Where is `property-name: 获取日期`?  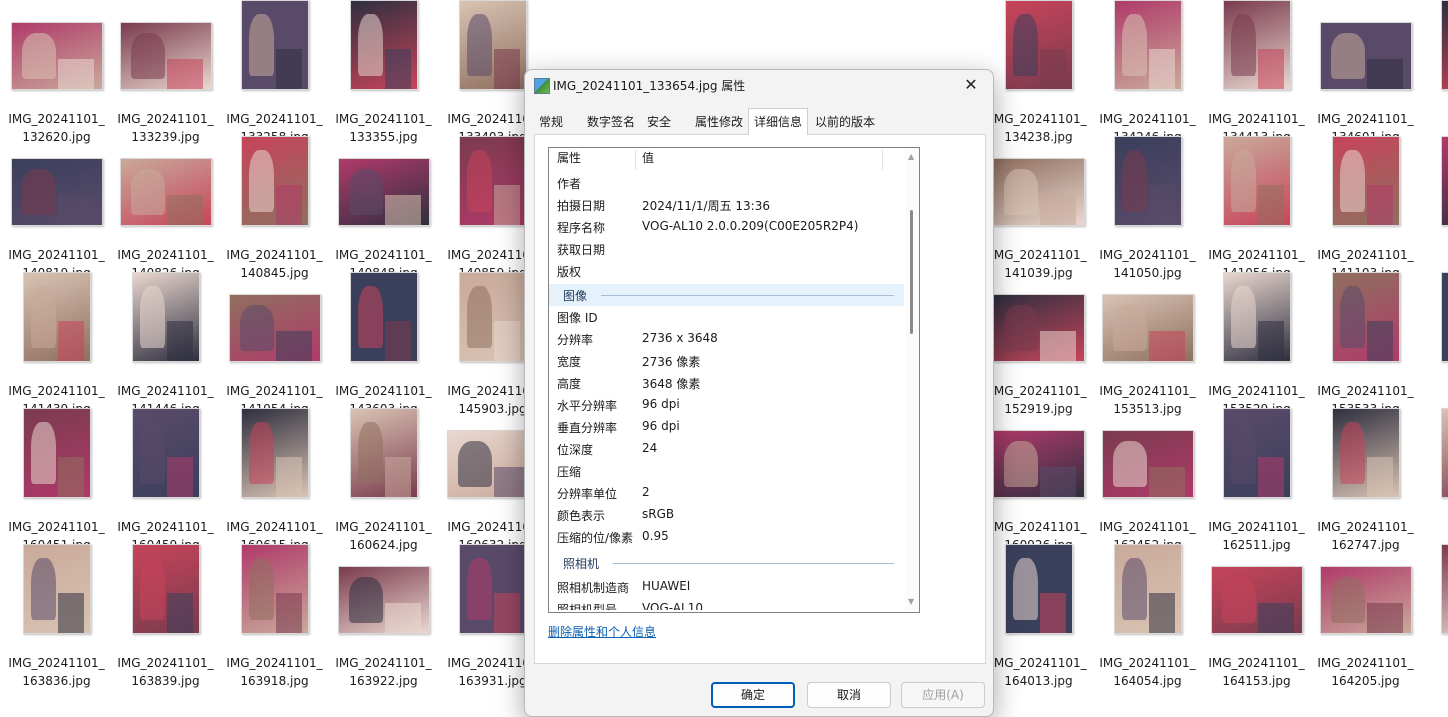 property-name: 获取日期 is located at coordinates (581, 250).